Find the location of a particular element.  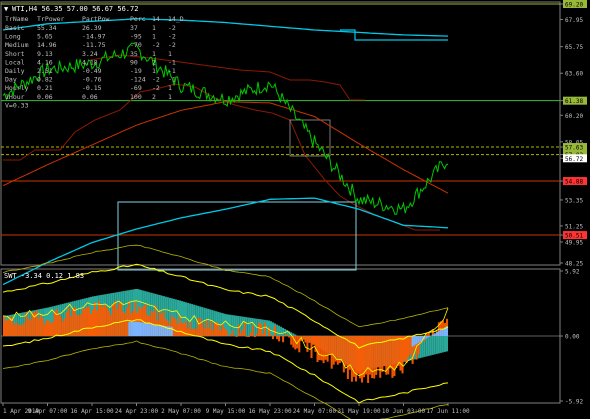

price-label: 57.63 is located at coordinates (574, 148).